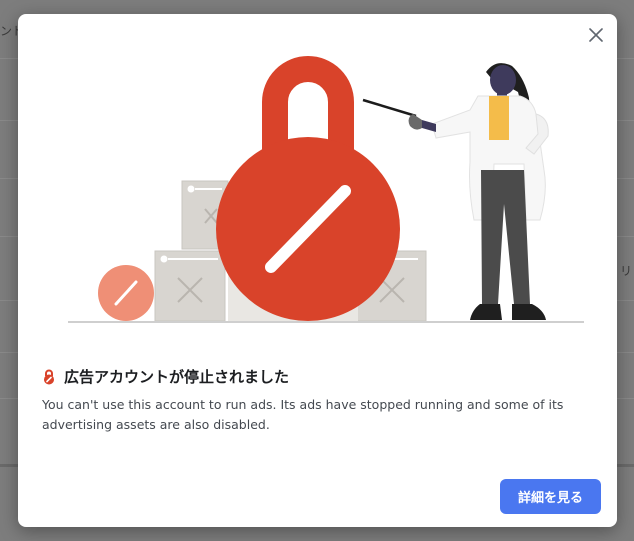 The image size is (634, 541). What do you see at coordinates (626, 271) in the screenshot?
I see `background-text-right: リ` at bounding box center [626, 271].